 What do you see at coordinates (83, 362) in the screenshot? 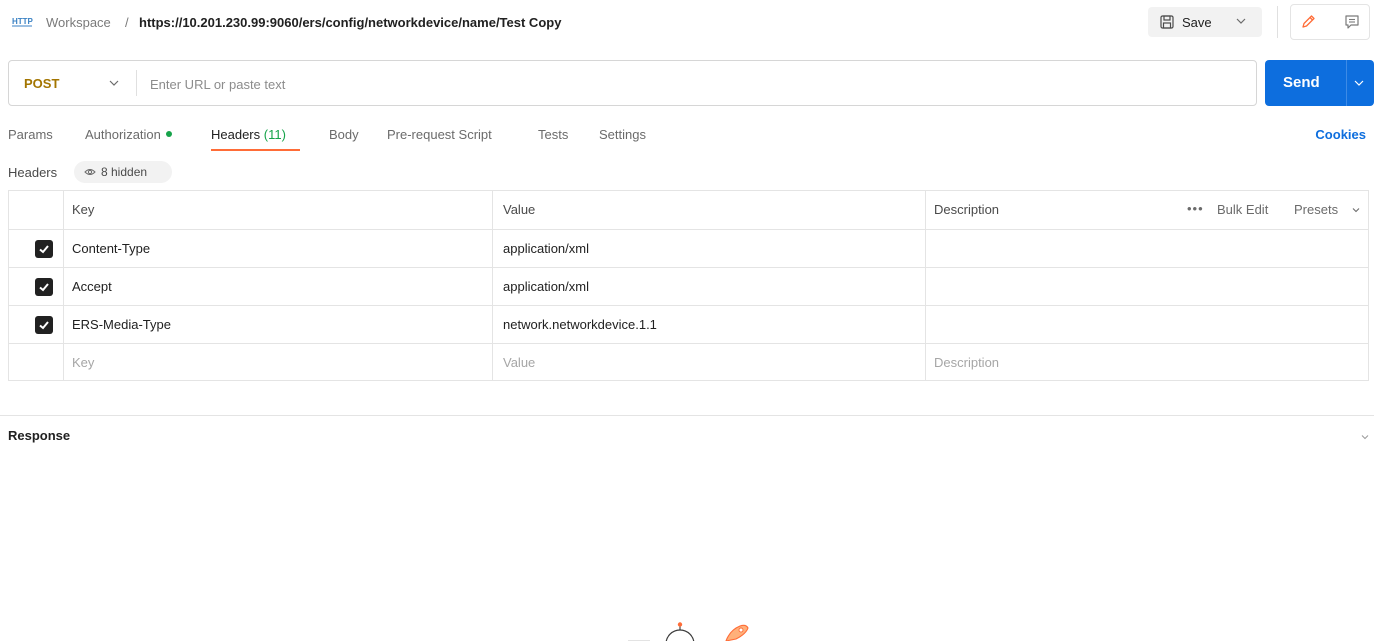
I see `new-key-input: Key` at bounding box center [83, 362].